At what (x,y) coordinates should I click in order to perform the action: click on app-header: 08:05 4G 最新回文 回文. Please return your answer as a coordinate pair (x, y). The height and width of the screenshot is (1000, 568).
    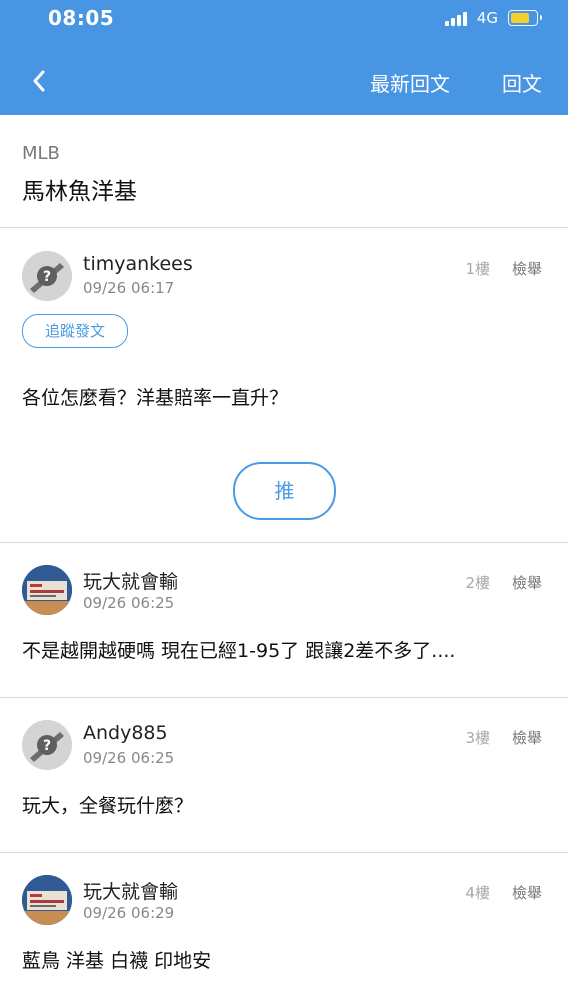
    Looking at the image, I should click on (284, 57).